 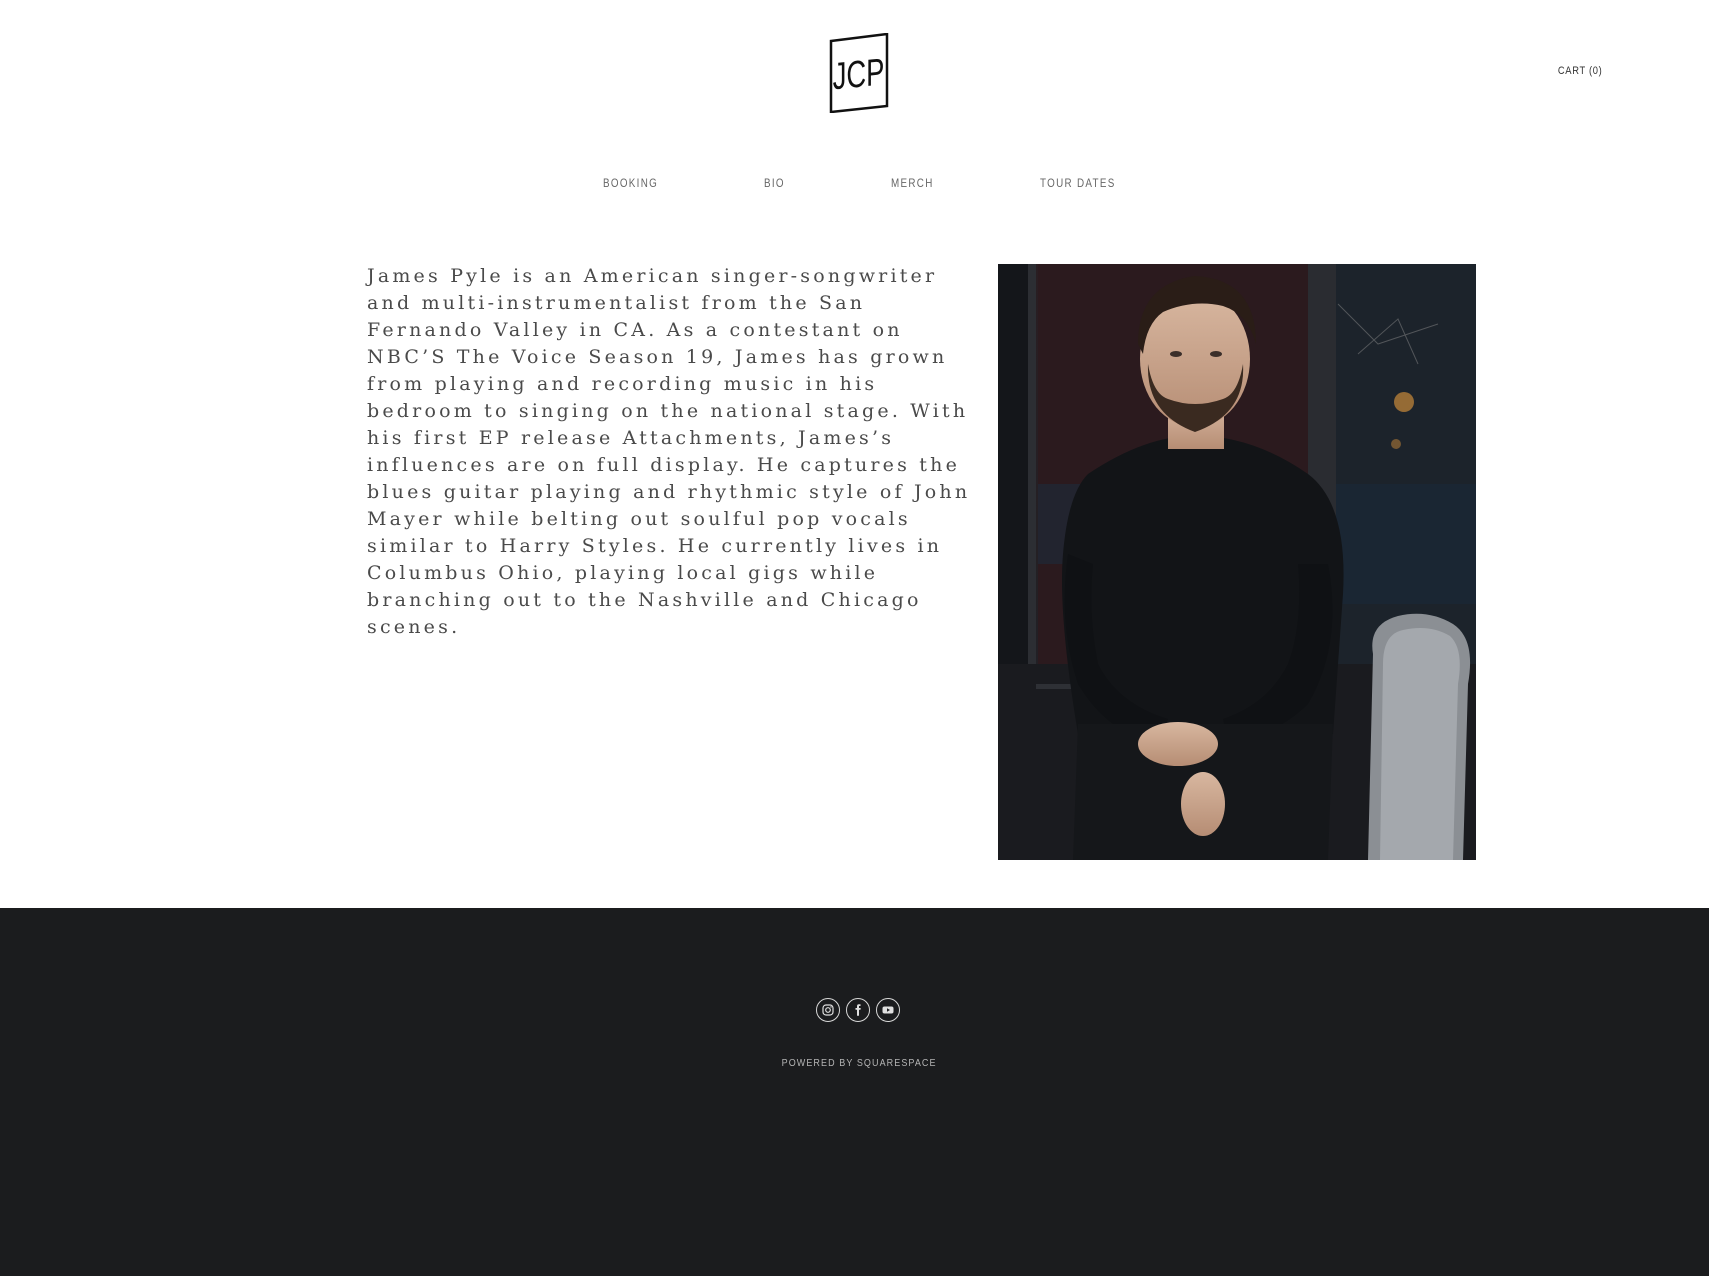 What do you see at coordinates (623, 573) in the screenshot?
I see `bio-line: Columbus Ohio, playing local gigs while` at bounding box center [623, 573].